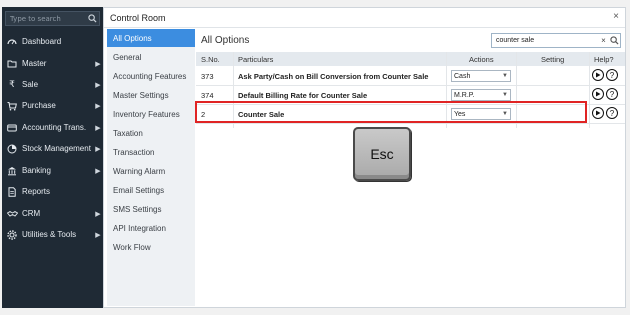 The image size is (630, 315). I want to click on row-highlight-box, so click(391, 112).